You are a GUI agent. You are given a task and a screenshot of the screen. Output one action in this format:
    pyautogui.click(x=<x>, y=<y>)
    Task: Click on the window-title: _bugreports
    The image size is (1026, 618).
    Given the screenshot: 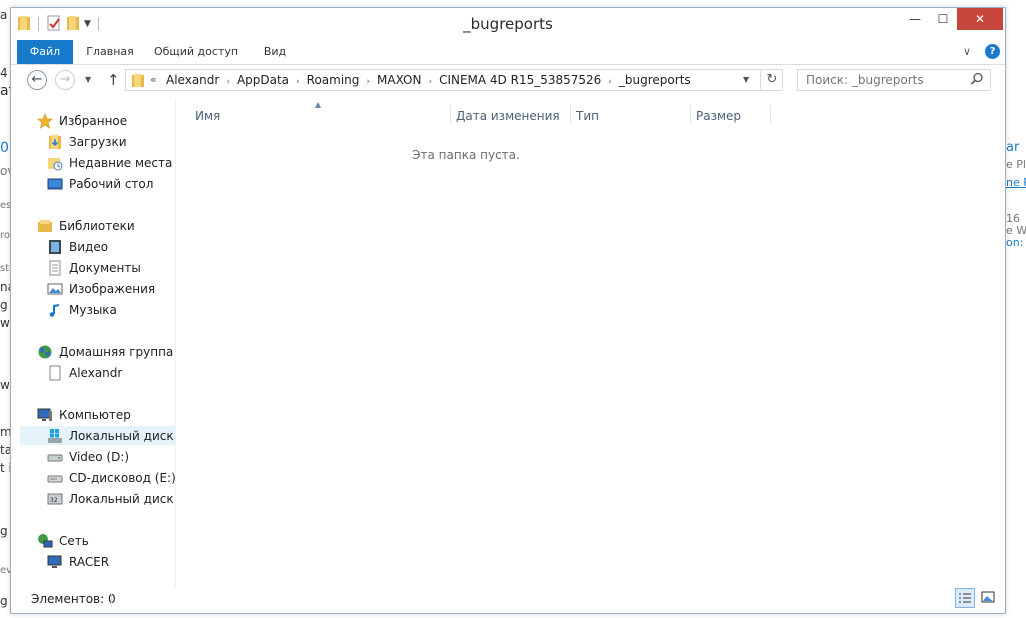 What is the action you would take?
    pyautogui.click(x=508, y=24)
    